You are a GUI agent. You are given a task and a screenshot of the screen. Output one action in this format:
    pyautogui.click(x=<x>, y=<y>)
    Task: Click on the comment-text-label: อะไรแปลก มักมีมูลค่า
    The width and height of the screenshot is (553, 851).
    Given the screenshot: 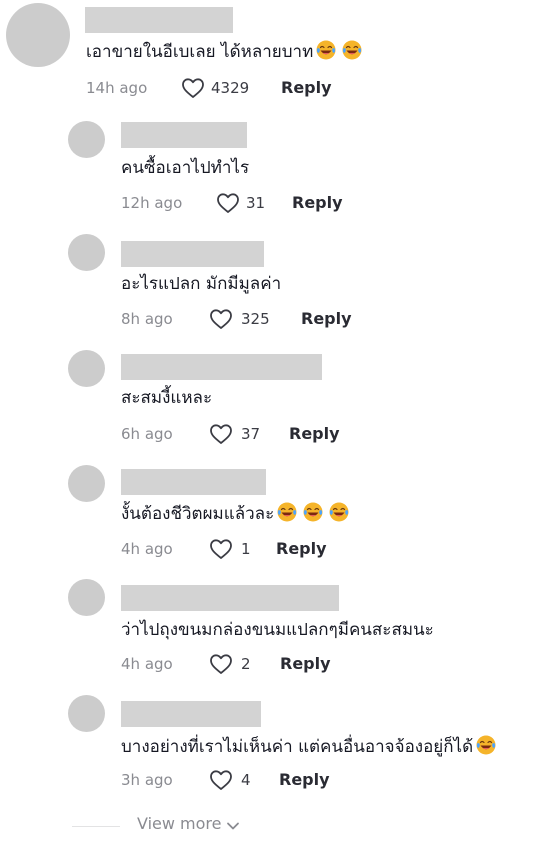 What is the action you would take?
    pyautogui.click(x=201, y=284)
    